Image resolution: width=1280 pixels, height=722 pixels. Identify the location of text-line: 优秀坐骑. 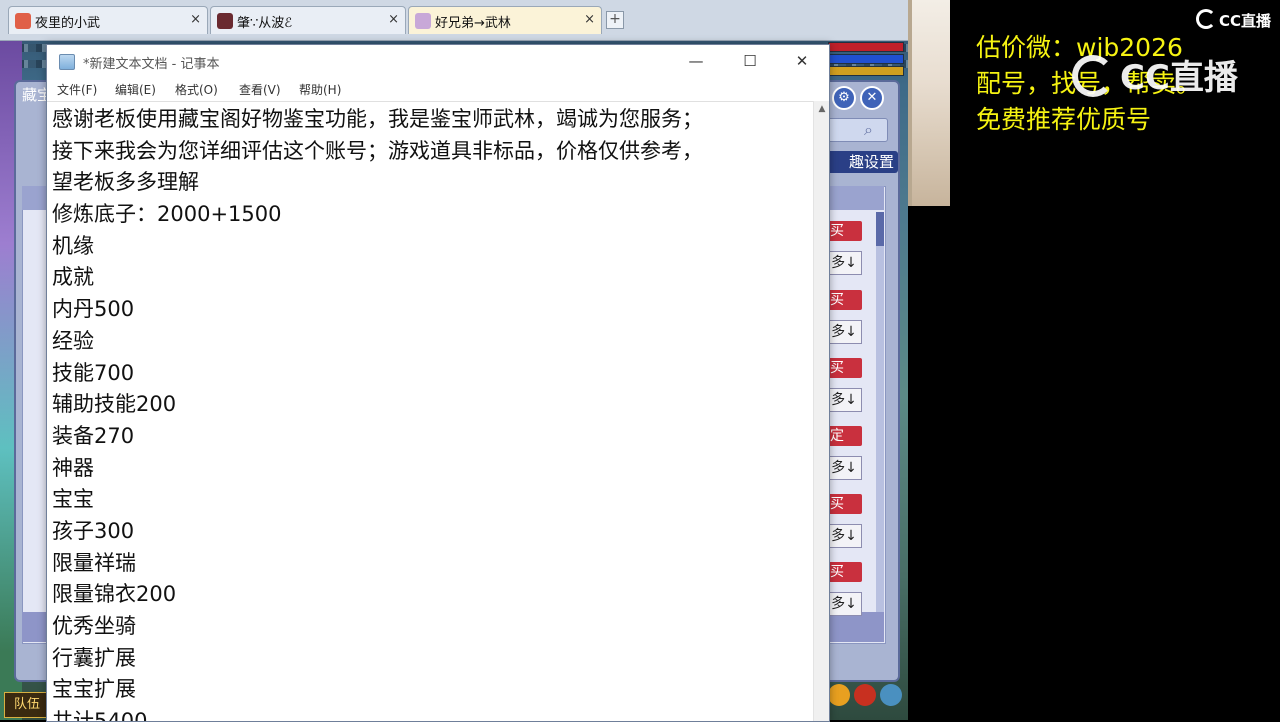
(94, 626).